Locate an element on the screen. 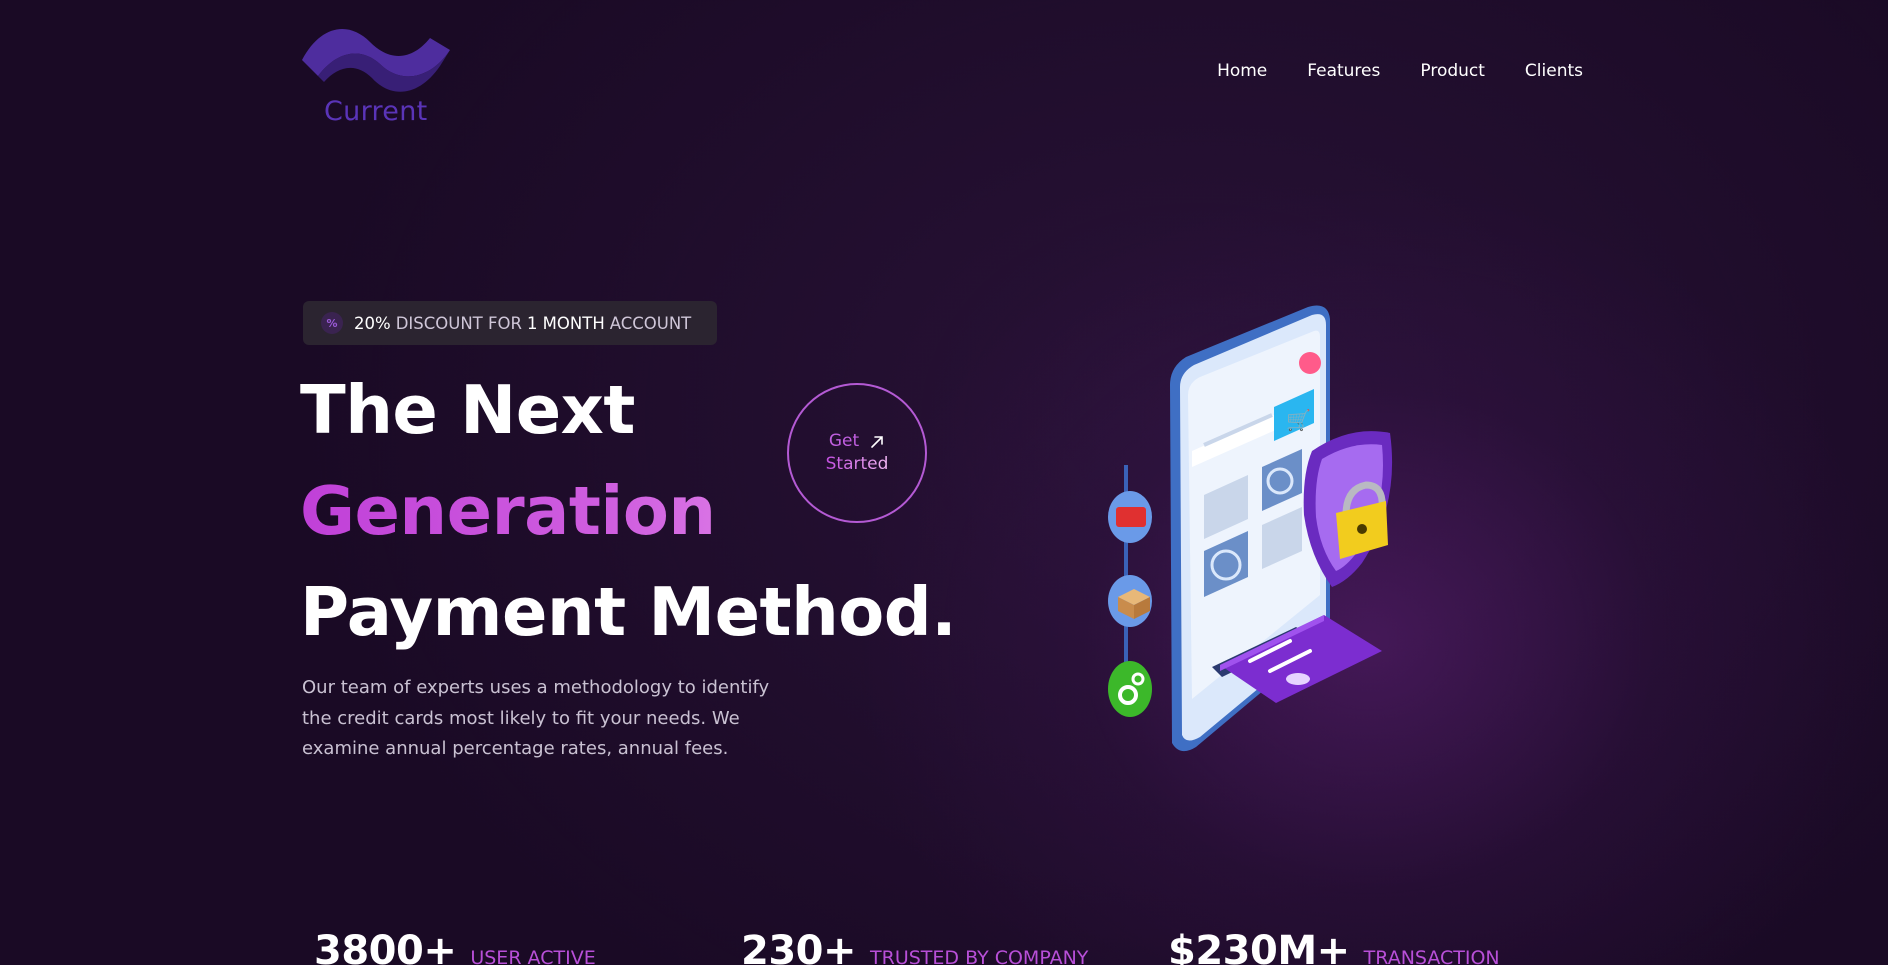  get-started-button: Get Started is located at coordinates (857, 453).